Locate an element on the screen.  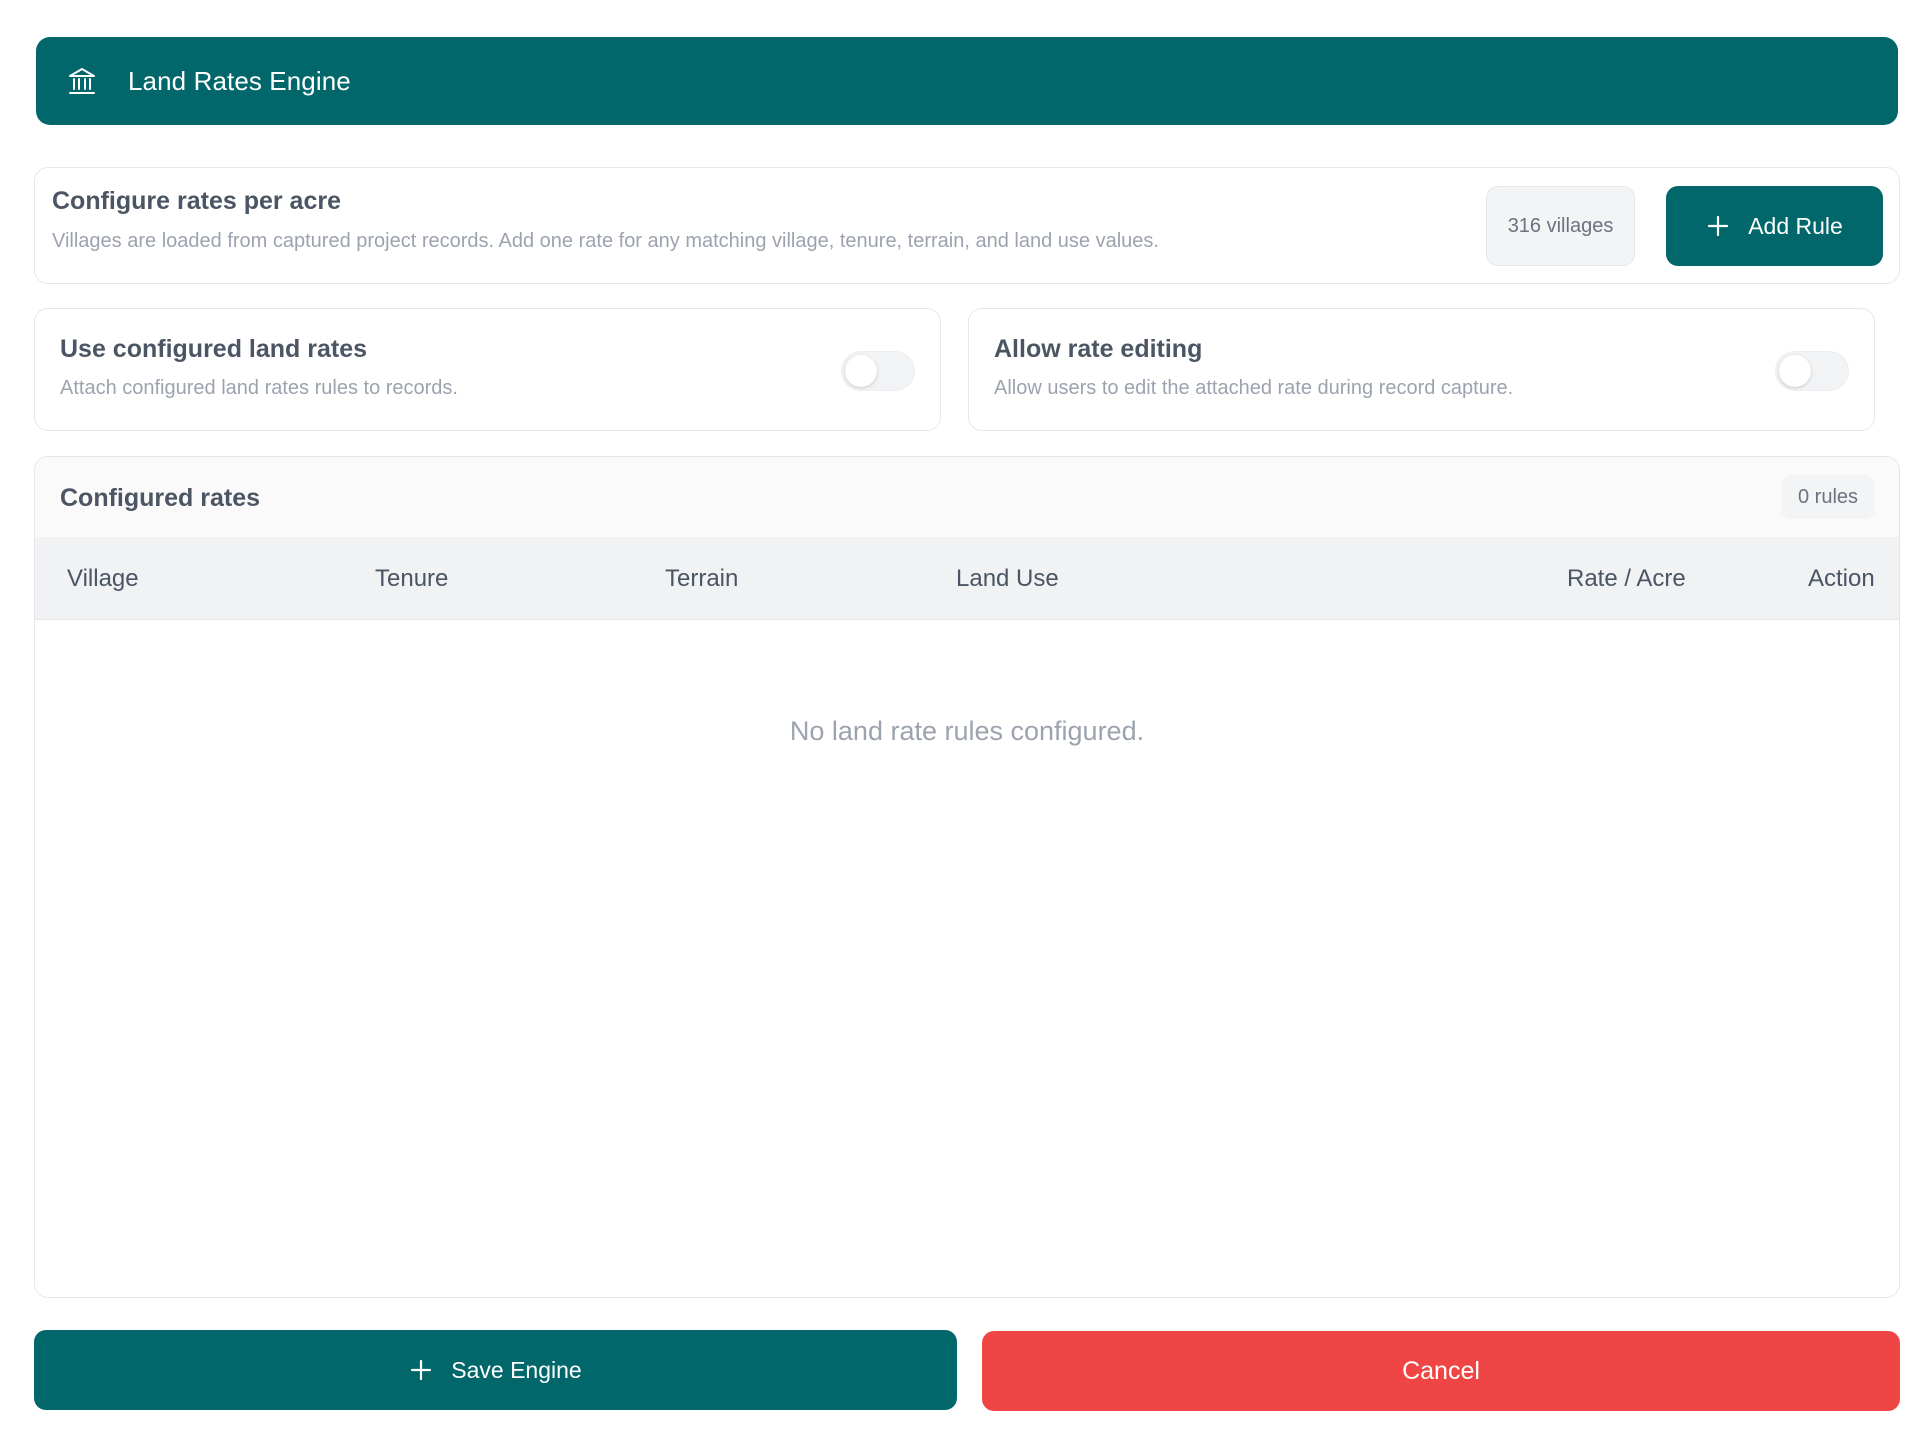
app-header: Land Rates Engine is located at coordinates (967, 81).